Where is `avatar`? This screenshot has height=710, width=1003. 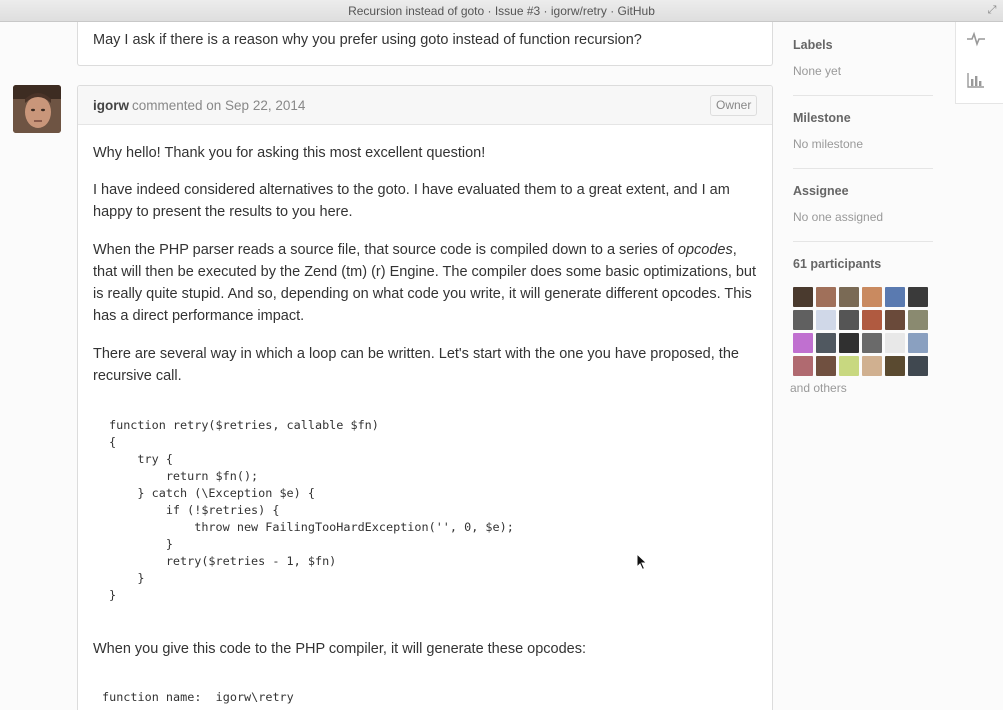 avatar is located at coordinates (37, 109).